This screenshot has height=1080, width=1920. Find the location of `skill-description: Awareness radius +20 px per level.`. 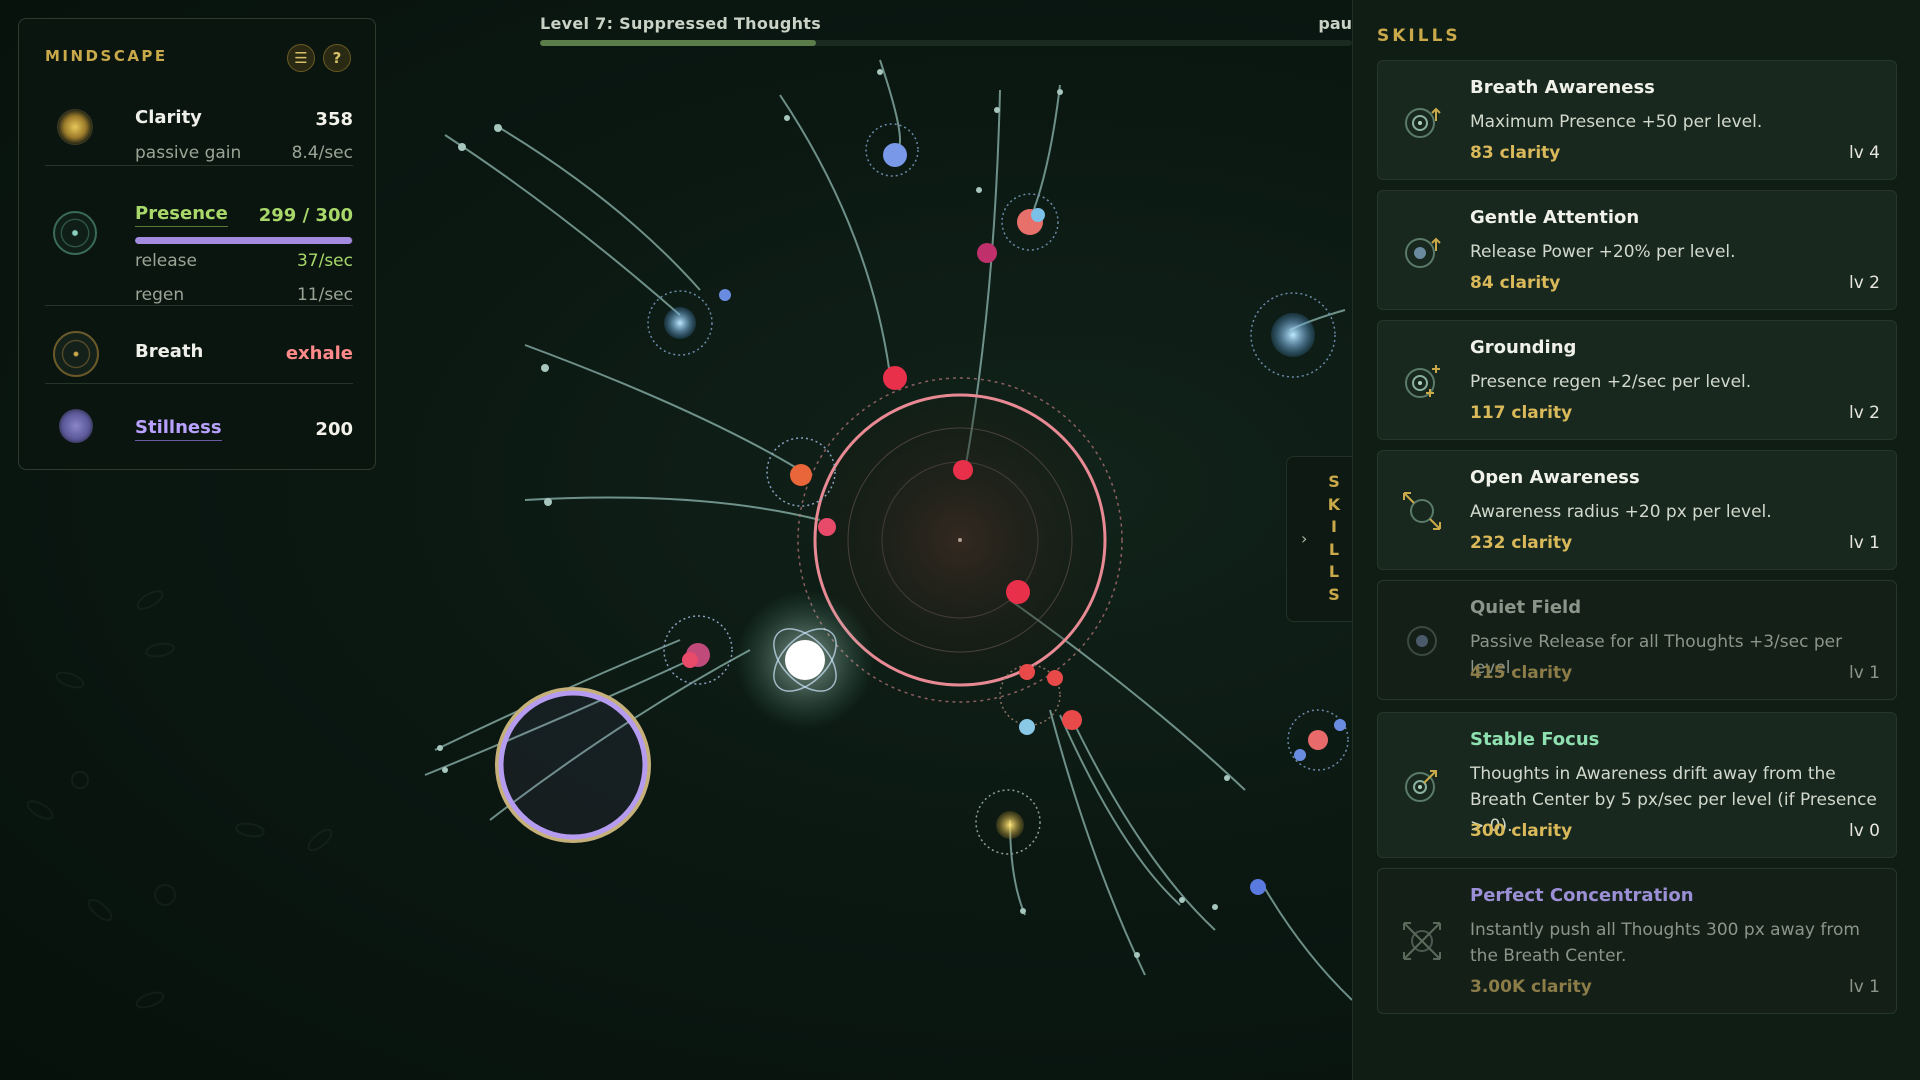

skill-description: Awareness radius +20 px per level. is located at coordinates (1621, 512).